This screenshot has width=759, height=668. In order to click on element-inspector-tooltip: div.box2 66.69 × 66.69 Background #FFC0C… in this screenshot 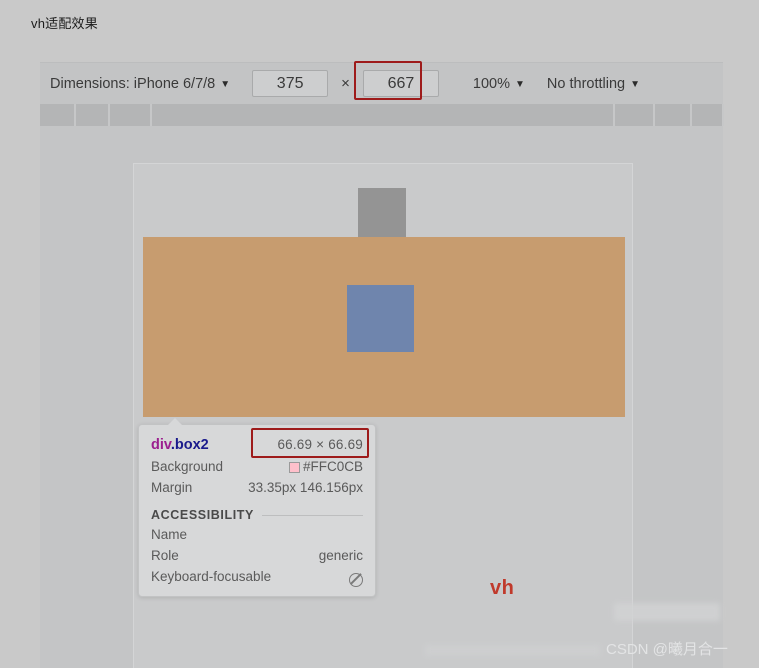, I will do `click(257, 508)`.